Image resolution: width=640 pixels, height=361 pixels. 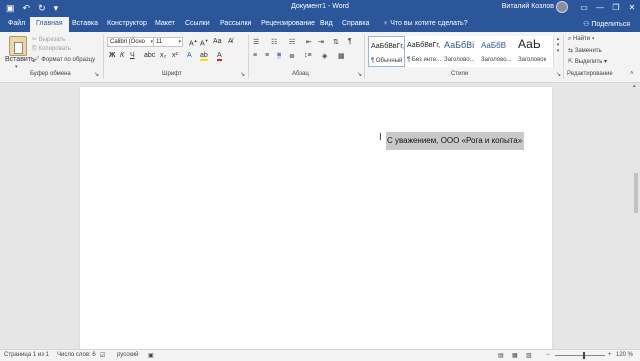 I want to click on paste-icon, so click(x=18, y=46).